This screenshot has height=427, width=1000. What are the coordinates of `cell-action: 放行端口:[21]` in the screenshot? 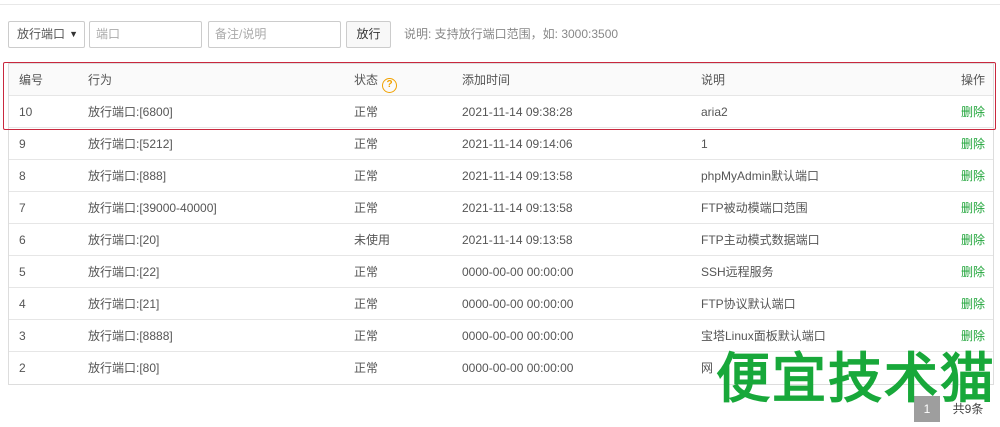 It's located at (124, 304).